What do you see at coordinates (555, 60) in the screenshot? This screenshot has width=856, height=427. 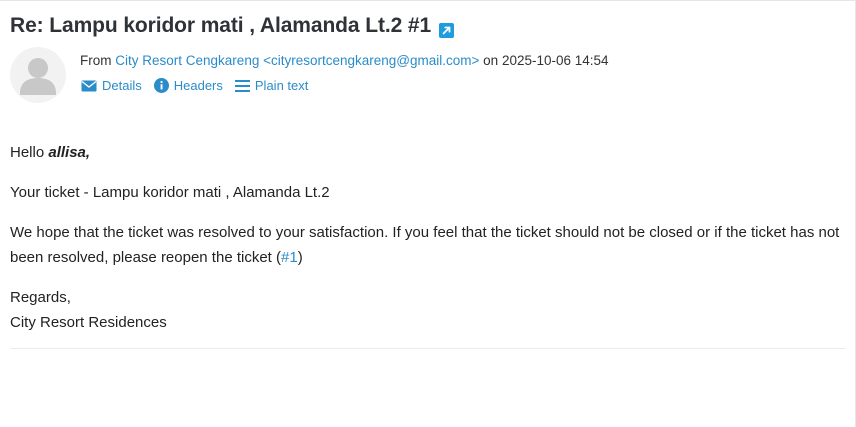 I see `email-date: 2025-10-06 14:54` at bounding box center [555, 60].